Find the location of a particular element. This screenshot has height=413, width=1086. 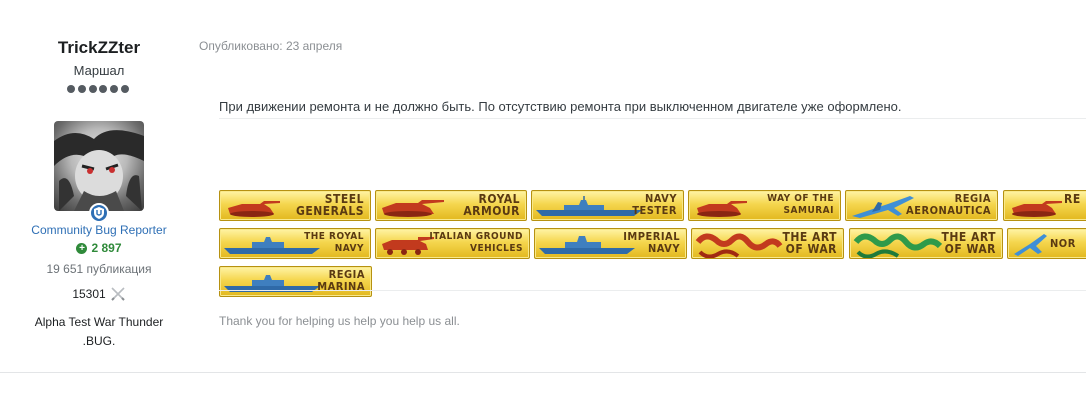

award-navy-tester: NAVY TESTER is located at coordinates (607, 205).